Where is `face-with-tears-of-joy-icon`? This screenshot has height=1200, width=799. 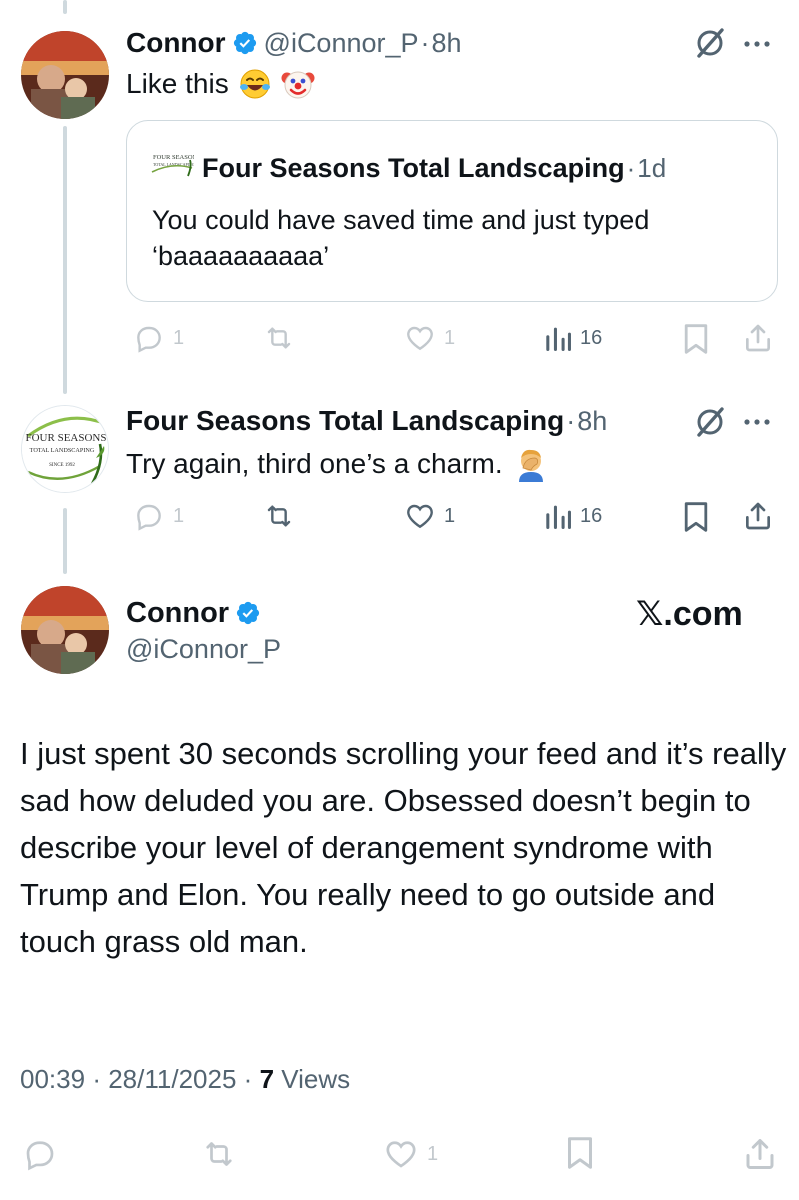
face-with-tears-of-joy-icon is located at coordinates (254, 84).